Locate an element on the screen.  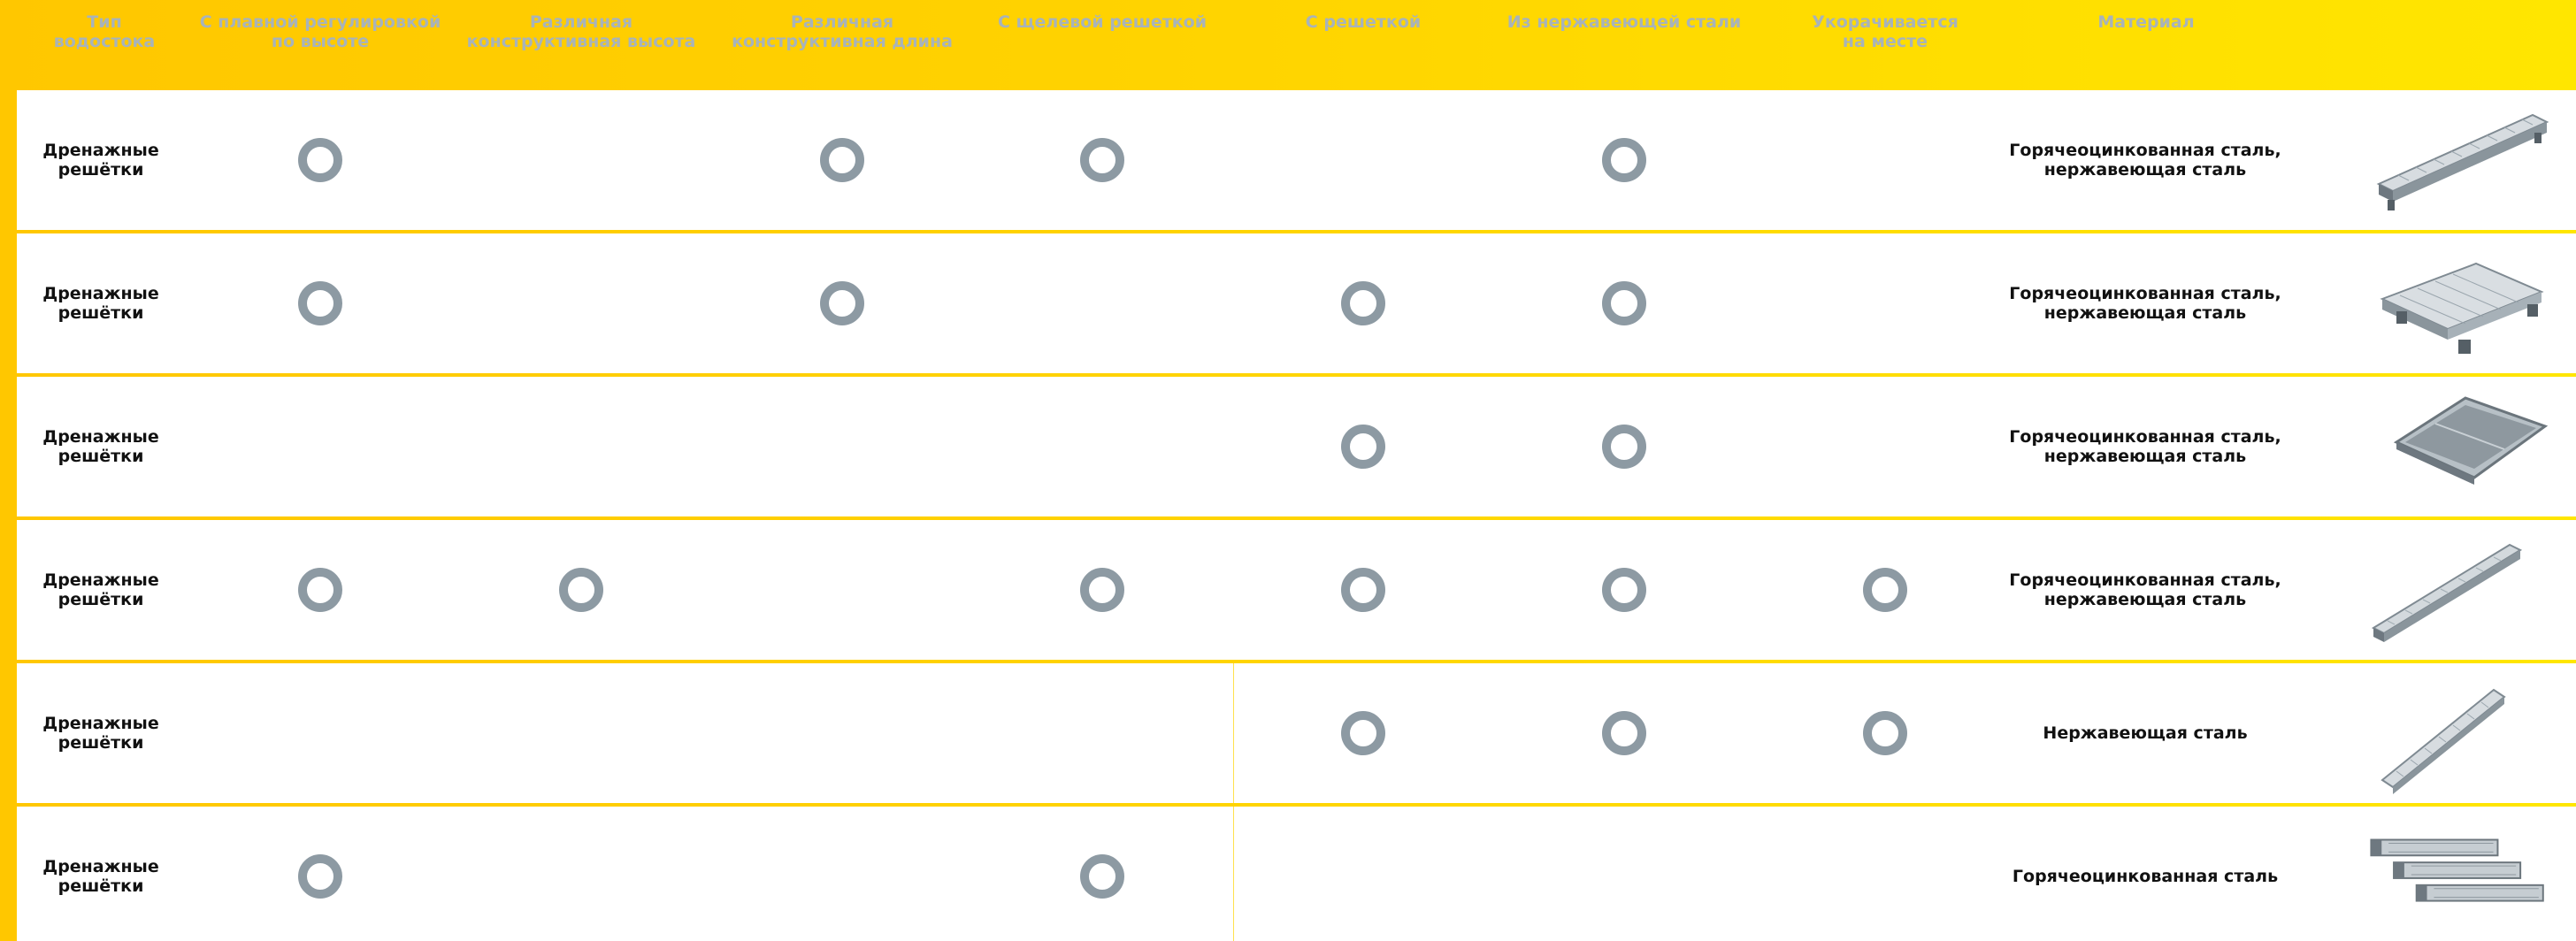
stacked-drain-sections-icon is located at coordinates (2457, 870).